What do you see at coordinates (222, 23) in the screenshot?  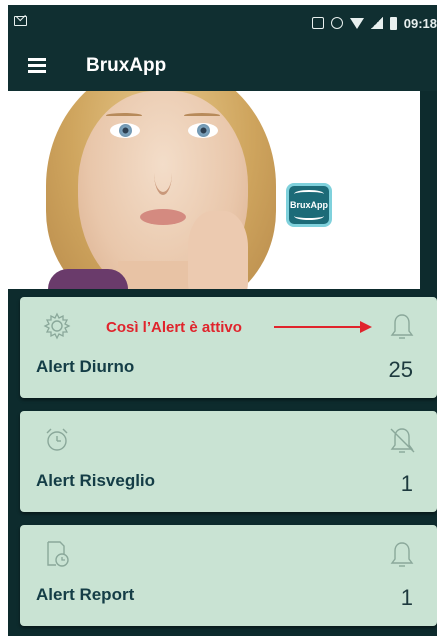 I see `status-bar: 09:18` at bounding box center [222, 23].